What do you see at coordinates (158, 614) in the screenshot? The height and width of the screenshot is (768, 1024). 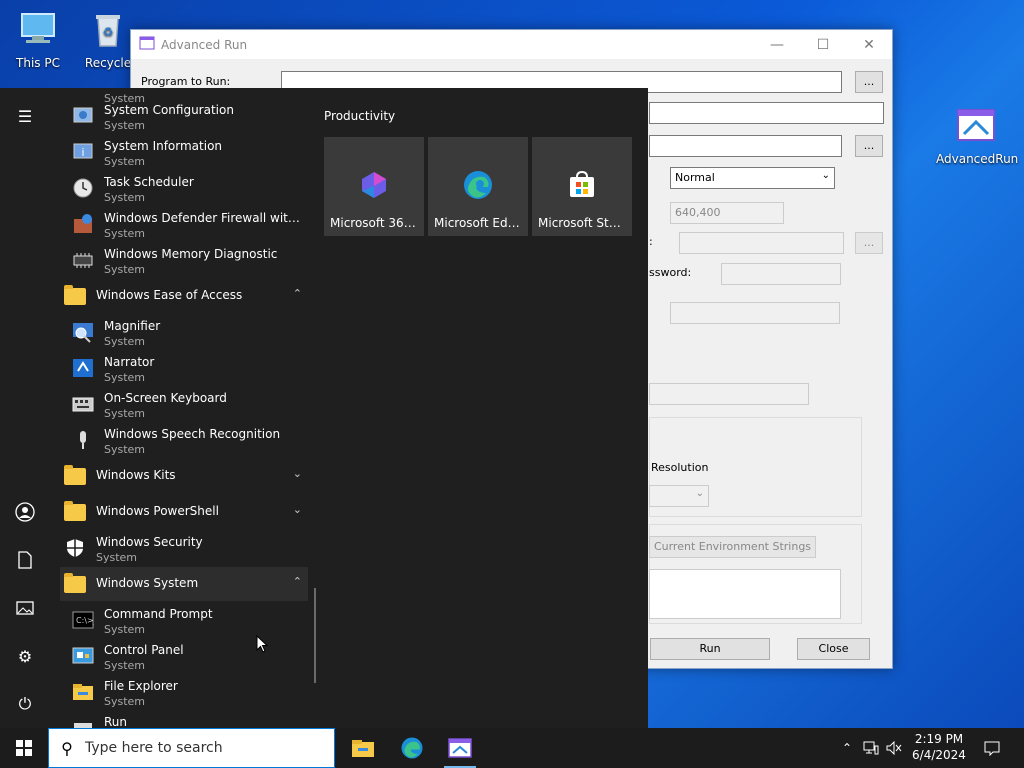 I see `app-name: Command Prompt` at bounding box center [158, 614].